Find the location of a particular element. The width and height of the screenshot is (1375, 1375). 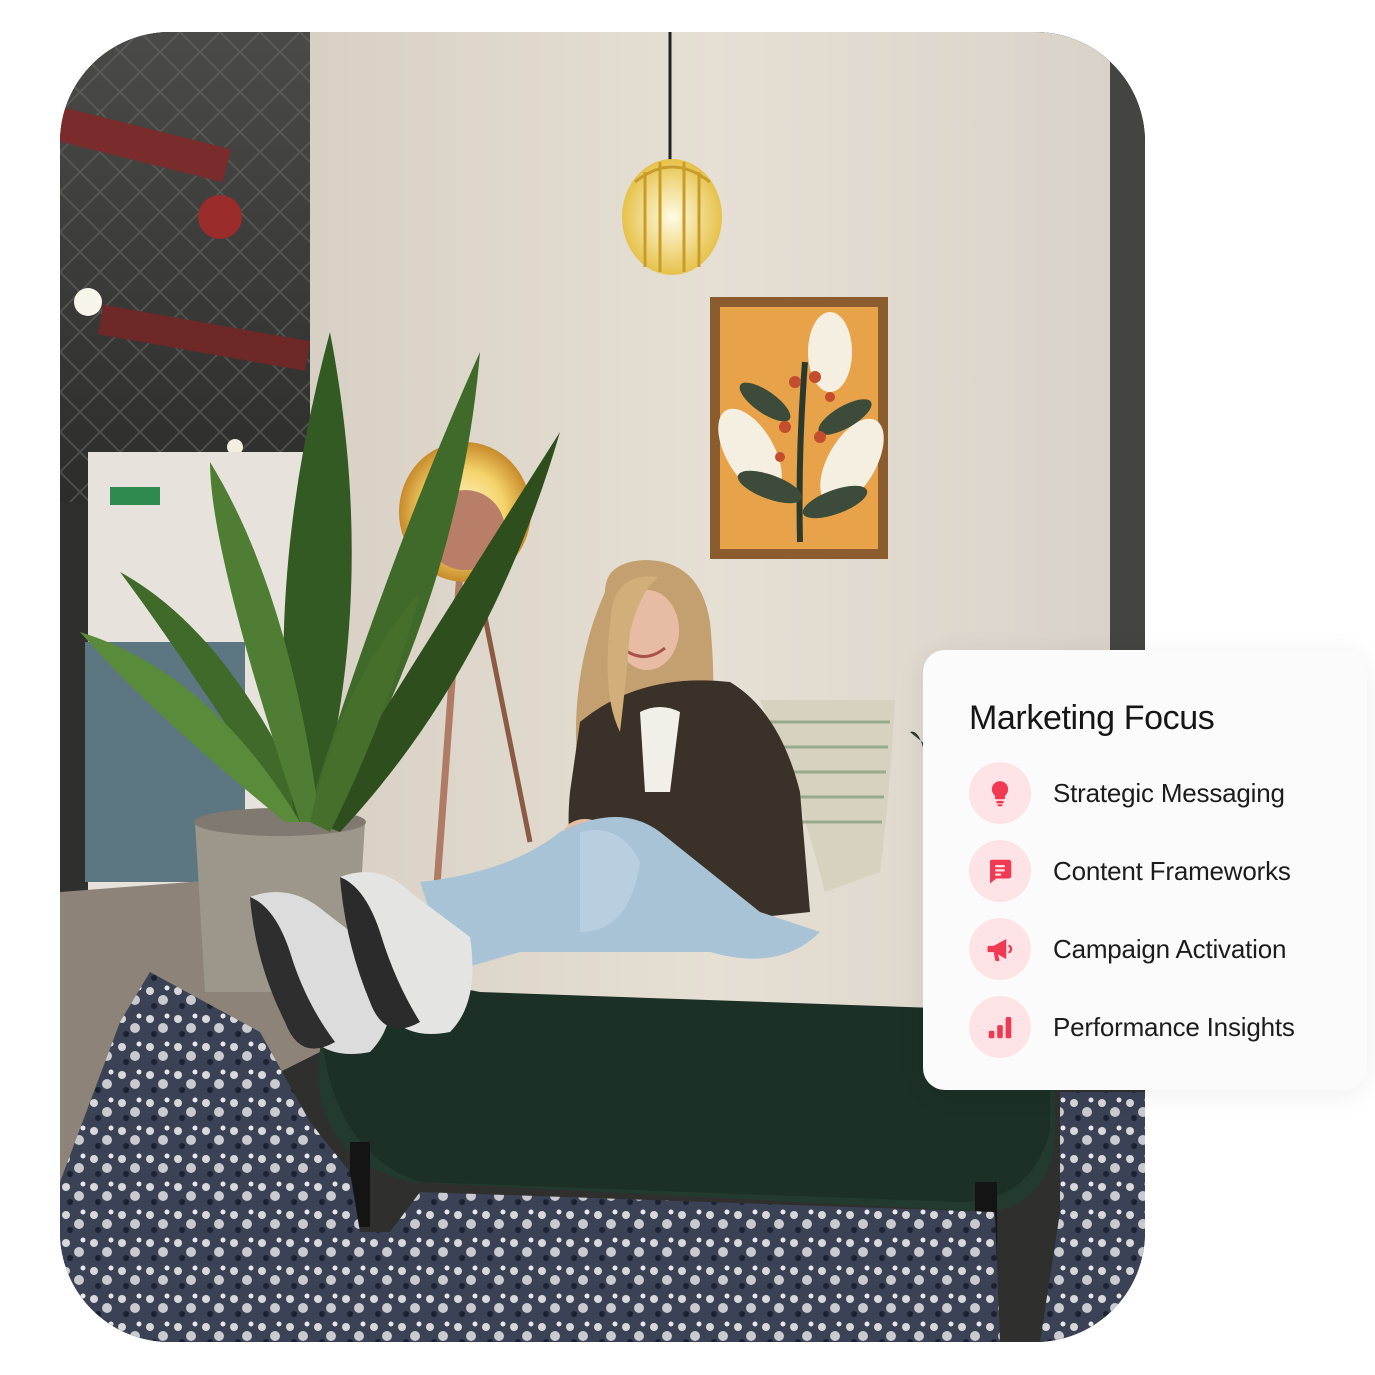

list-item: Campaign Activation is located at coordinates (1168, 949).